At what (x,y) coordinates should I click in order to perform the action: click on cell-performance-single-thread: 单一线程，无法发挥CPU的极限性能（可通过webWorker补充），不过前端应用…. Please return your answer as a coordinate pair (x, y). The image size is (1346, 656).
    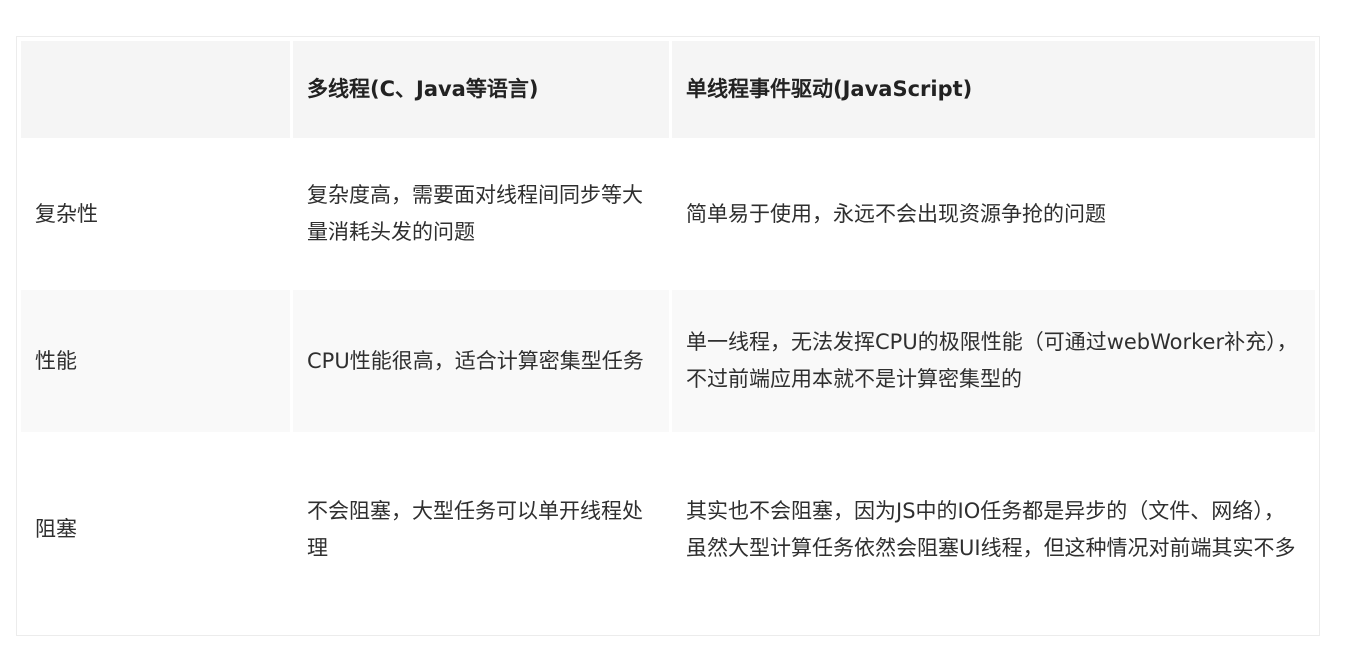
    Looking at the image, I should click on (993, 361).